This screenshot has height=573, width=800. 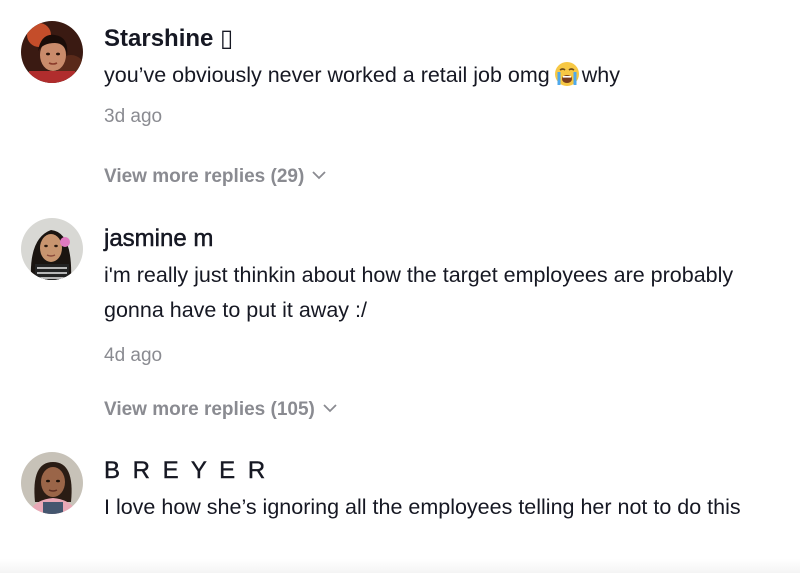 What do you see at coordinates (209, 409) in the screenshot?
I see `view-more-replies-label: View more replies (105)` at bounding box center [209, 409].